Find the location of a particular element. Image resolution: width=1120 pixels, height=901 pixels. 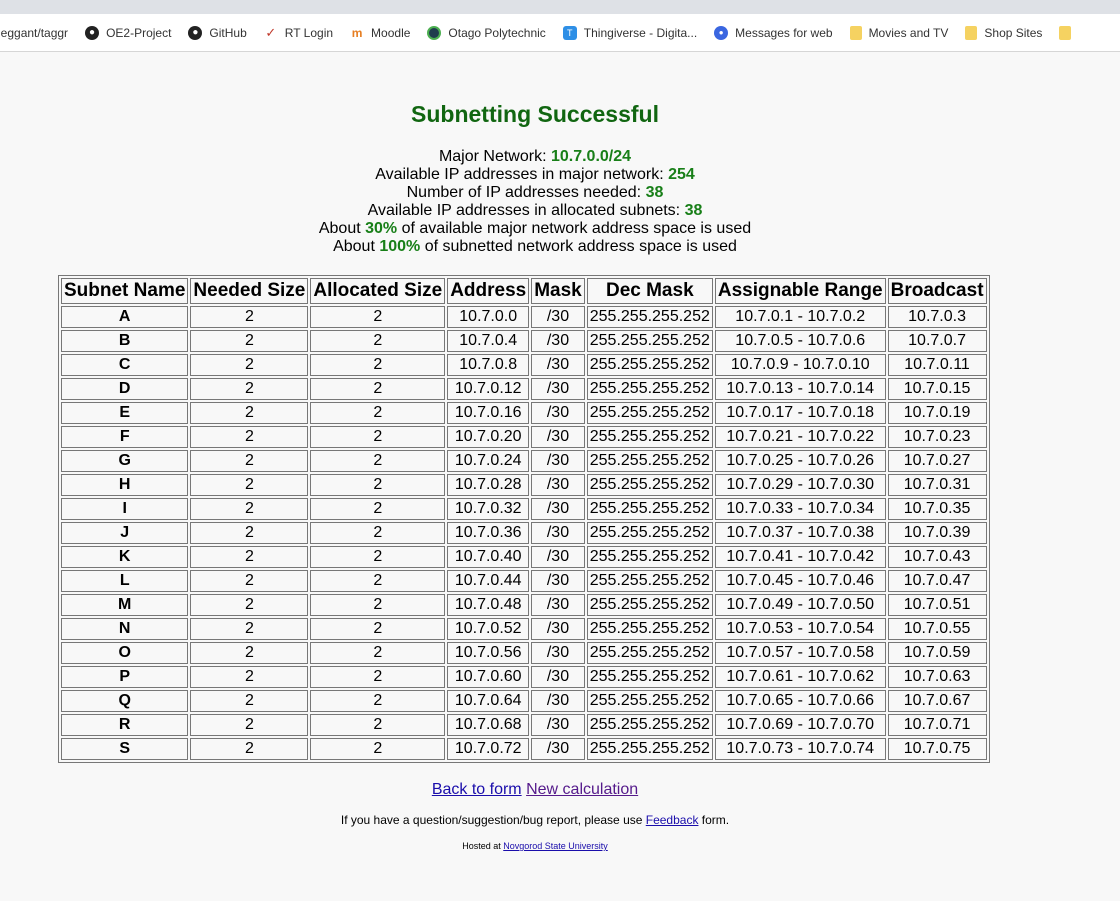

table-cell: 10.7.0.67 is located at coordinates (937, 701).